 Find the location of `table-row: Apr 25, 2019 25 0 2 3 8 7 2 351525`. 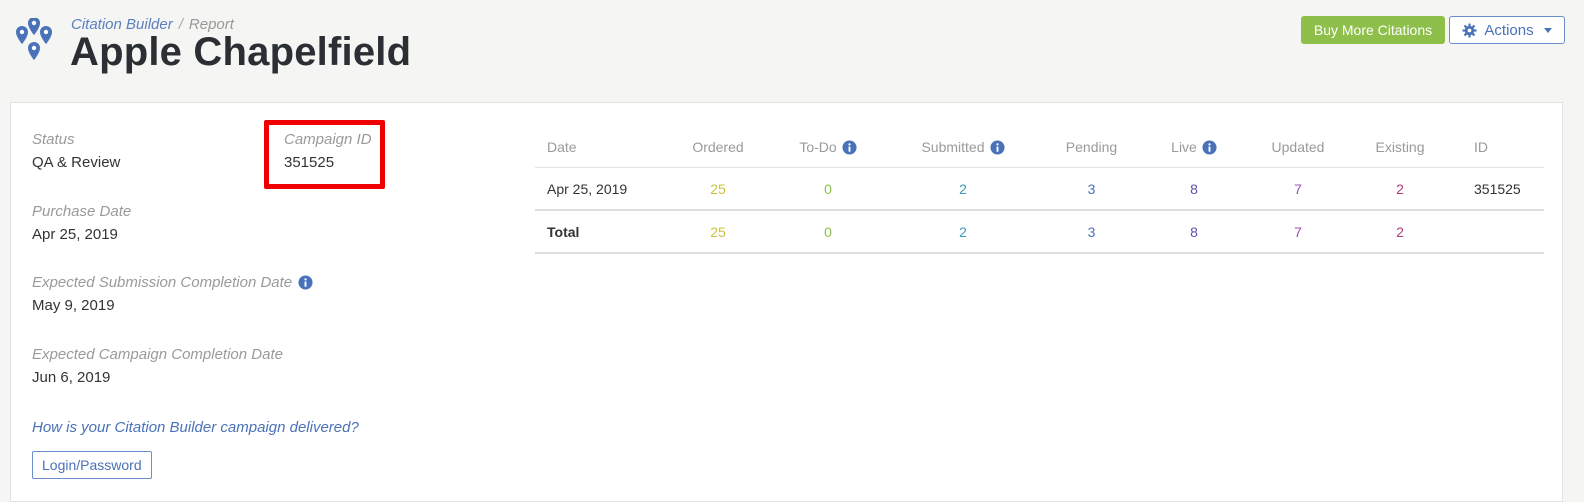

table-row: Apr 25, 2019 25 0 2 3 8 7 2 351525 is located at coordinates (1039, 189).